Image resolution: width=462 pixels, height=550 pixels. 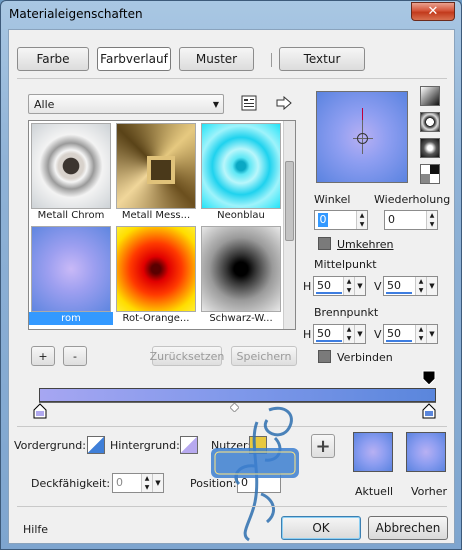 What do you see at coordinates (241, 171) in the screenshot?
I see `gradient-tile-neonblau: Neonblau` at bounding box center [241, 171].